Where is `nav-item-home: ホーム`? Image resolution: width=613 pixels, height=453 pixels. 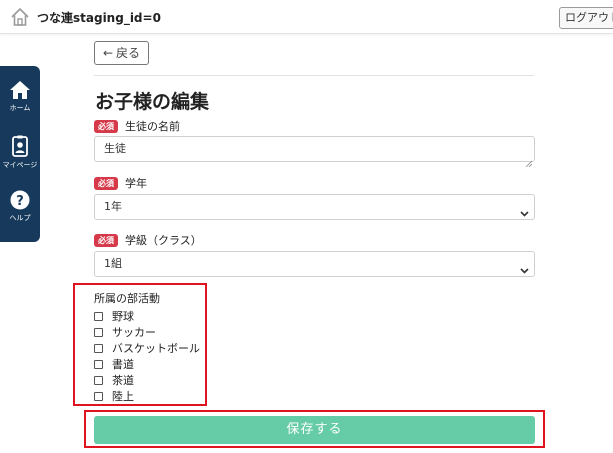
nav-item-home: ホーム is located at coordinates (20, 96).